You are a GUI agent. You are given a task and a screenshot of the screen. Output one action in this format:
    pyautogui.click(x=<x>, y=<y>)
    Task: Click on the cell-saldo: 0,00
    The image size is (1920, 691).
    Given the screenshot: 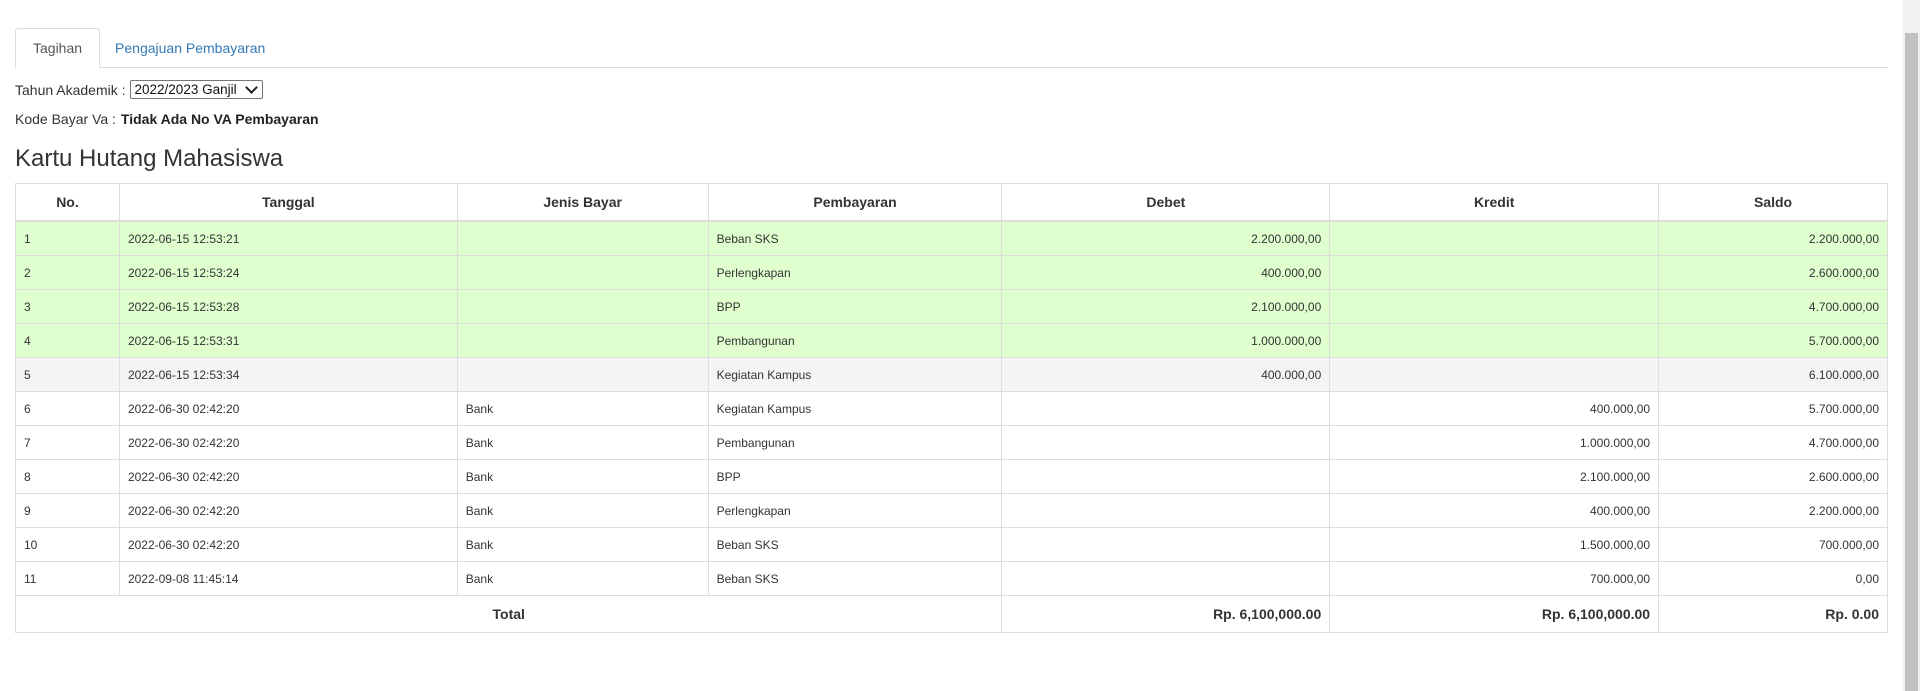 What is the action you would take?
    pyautogui.click(x=1773, y=578)
    